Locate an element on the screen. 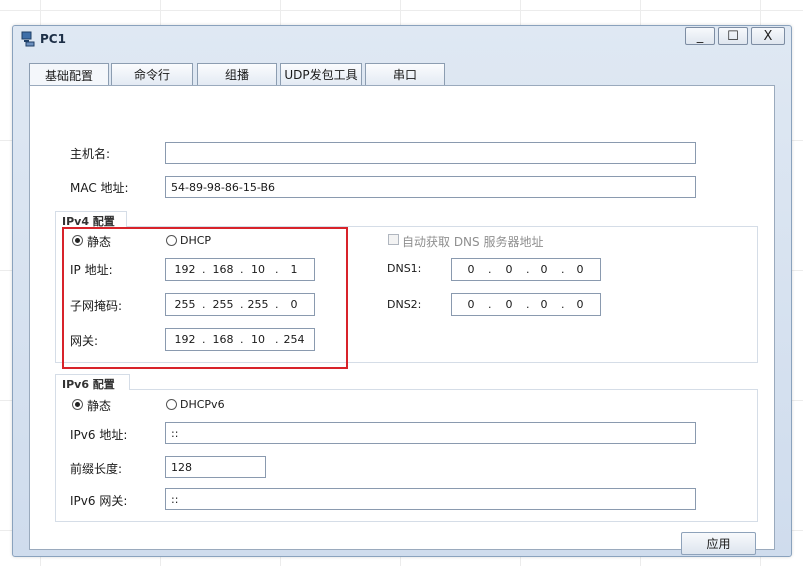  ipv6-gateway-field: :: is located at coordinates (430, 499).